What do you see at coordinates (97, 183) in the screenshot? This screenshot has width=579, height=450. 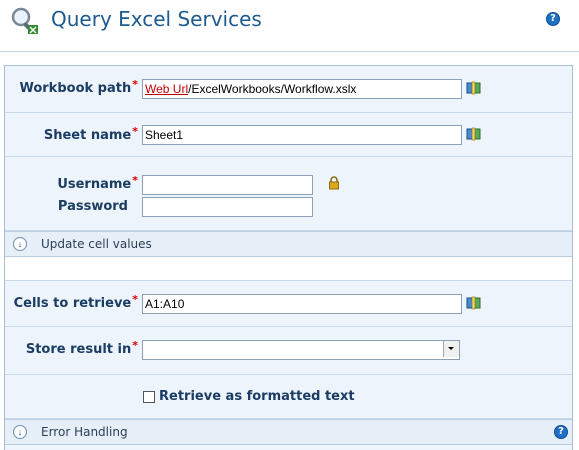 I see `username-label: Username*` at bounding box center [97, 183].